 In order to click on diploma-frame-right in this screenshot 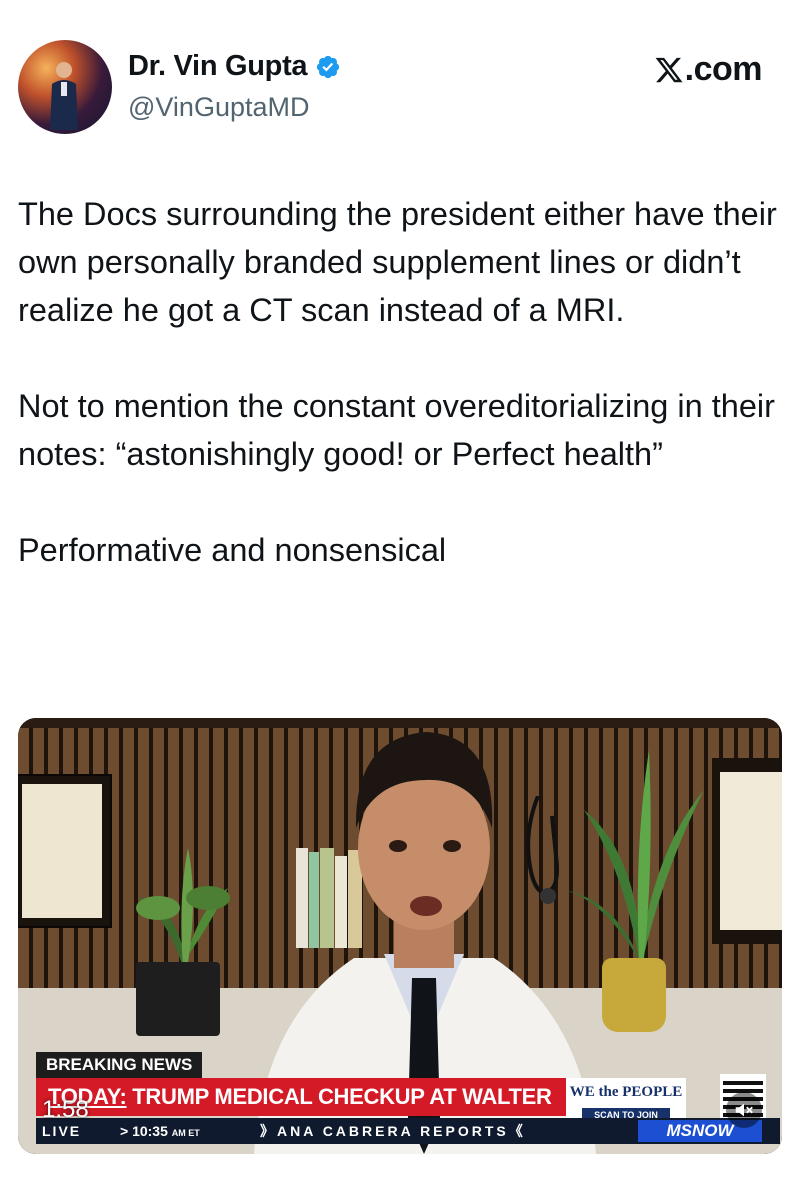, I will do `click(747, 851)`.